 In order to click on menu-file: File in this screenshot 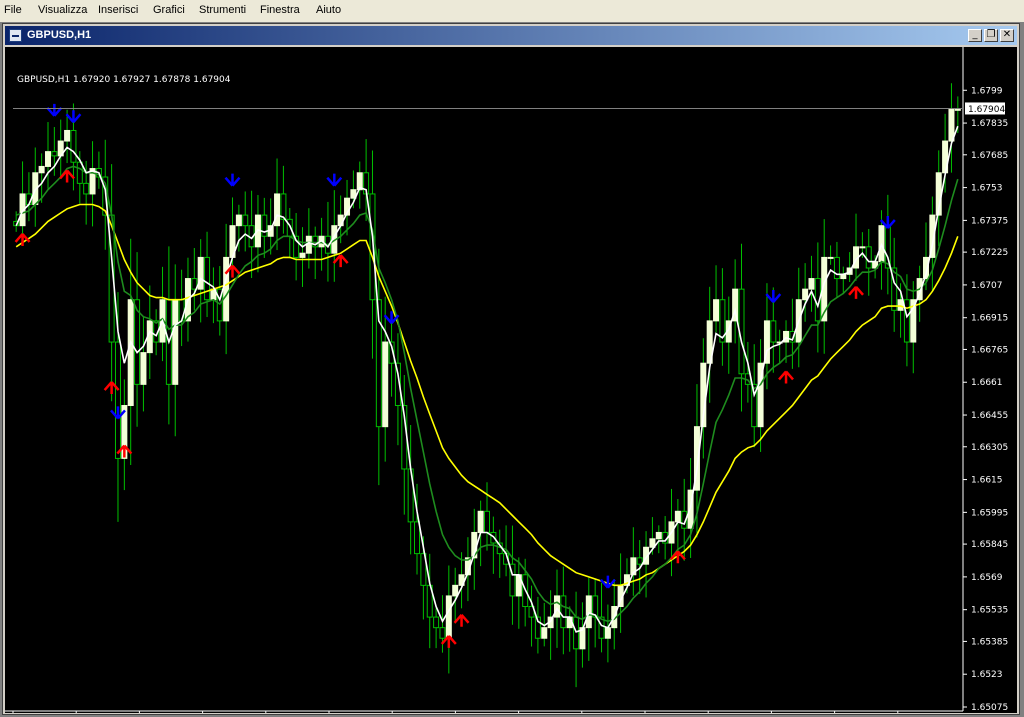, I will do `click(13, 10)`.